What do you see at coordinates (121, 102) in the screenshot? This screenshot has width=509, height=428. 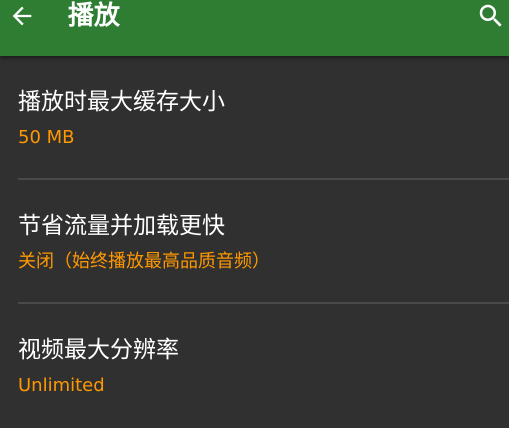 I see `pref-title: 播放时最大缓存大小` at bounding box center [121, 102].